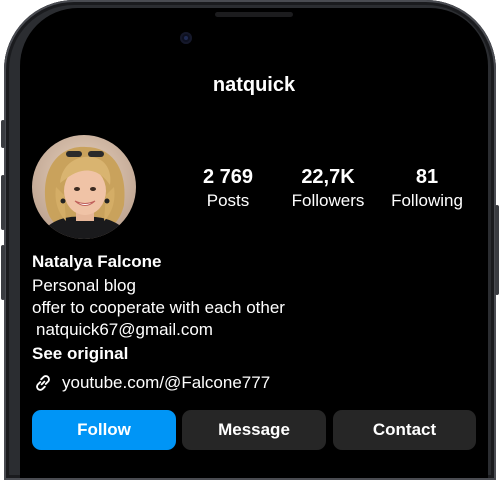 The width and height of the screenshot is (500, 480). I want to click on front-camera-icon, so click(186, 38).